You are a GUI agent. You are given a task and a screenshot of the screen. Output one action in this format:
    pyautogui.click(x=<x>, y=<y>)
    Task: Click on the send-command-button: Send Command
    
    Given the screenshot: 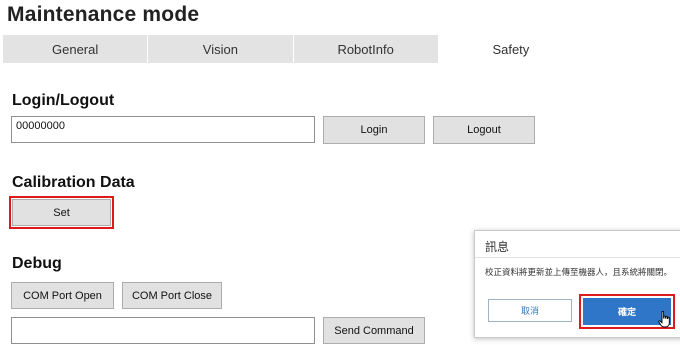 What is the action you would take?
    pyautogui.click(x=374, y=330)
    